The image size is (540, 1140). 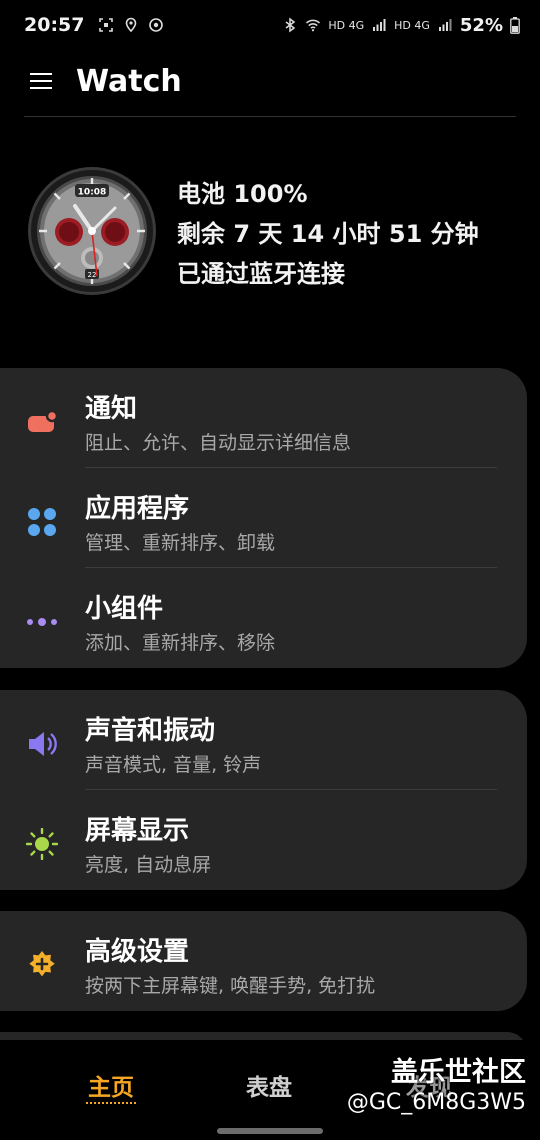 What do you see at coordinates (263, 618) in the screenshot?
I see `widgets-item: 小组件 添加、重新排序、移除` at bounding box center [263, 618].